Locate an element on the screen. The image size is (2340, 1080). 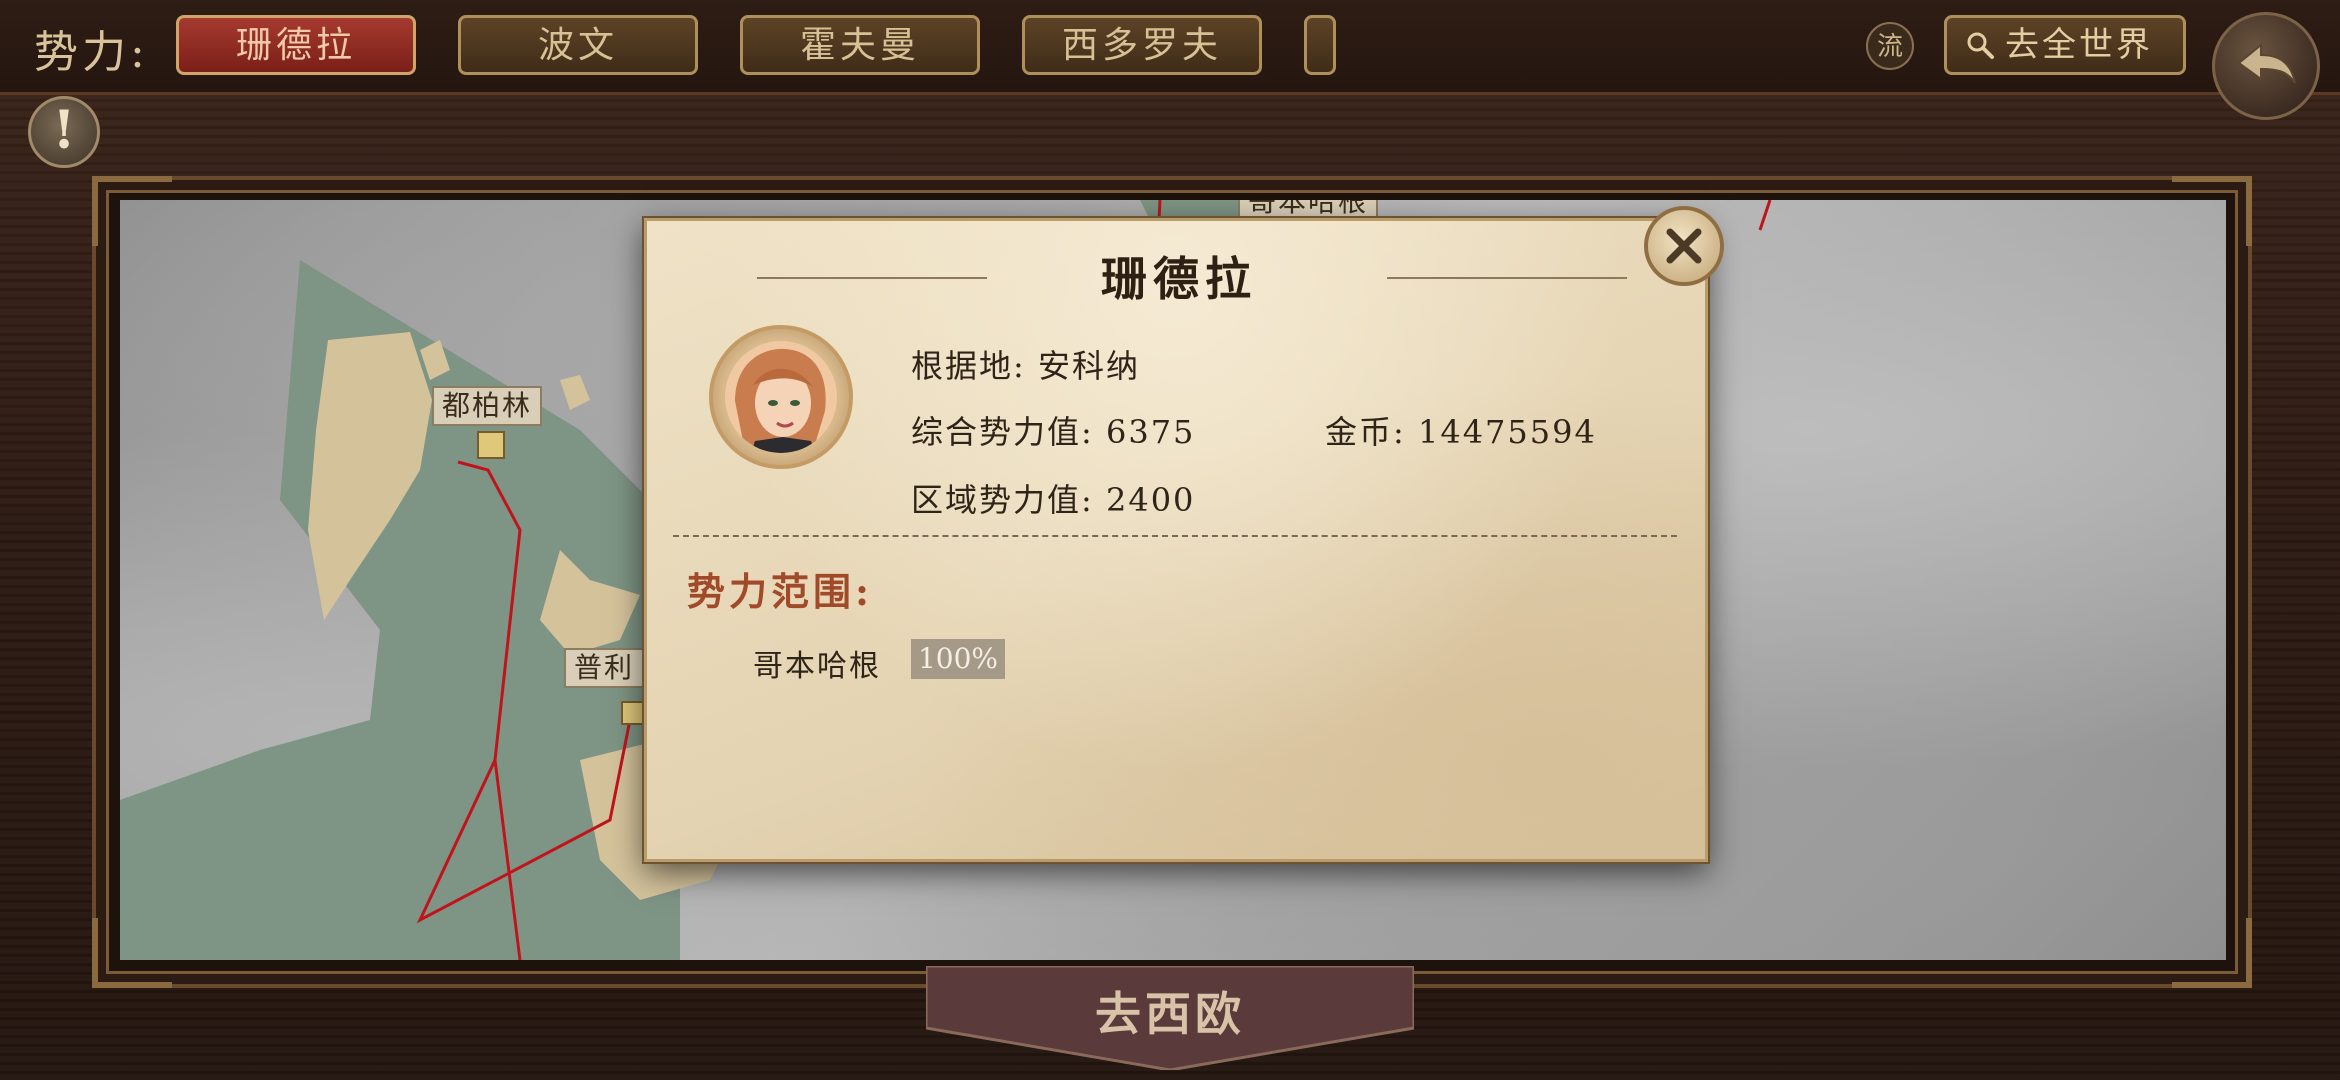
avatar-frame is located at coordinates (781, 397).